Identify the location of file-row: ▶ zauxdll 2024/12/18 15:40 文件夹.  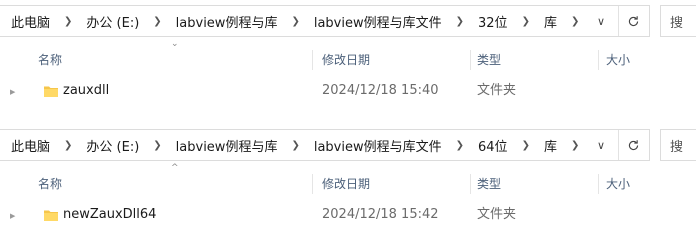
(348, 93).